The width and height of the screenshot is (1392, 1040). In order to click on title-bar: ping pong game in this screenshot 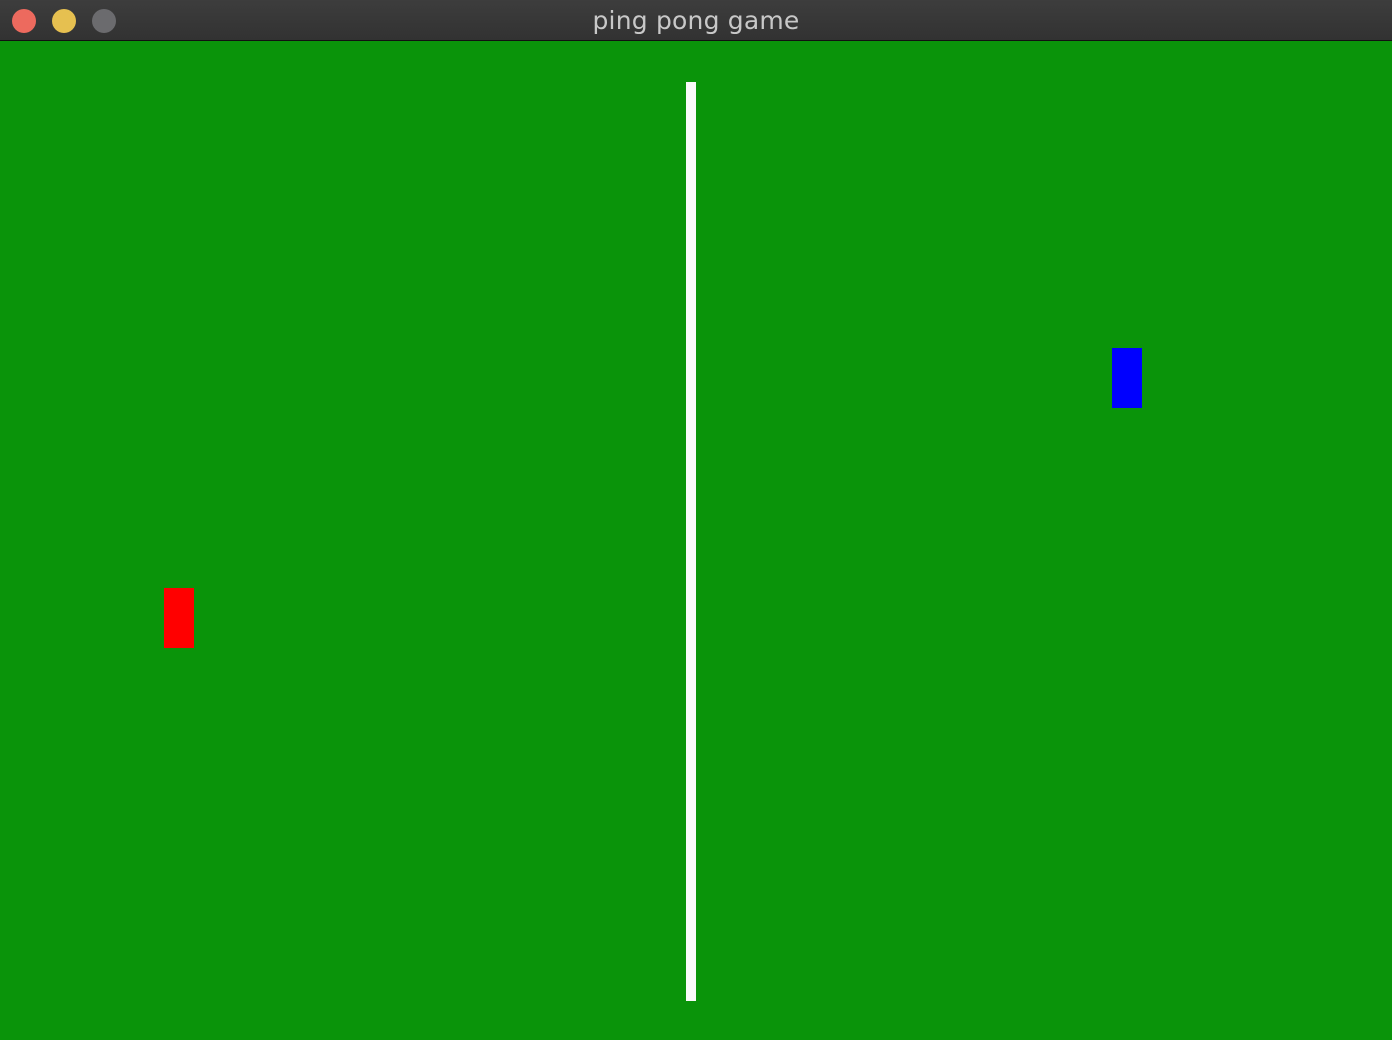, I will do `click(696, 20)`.